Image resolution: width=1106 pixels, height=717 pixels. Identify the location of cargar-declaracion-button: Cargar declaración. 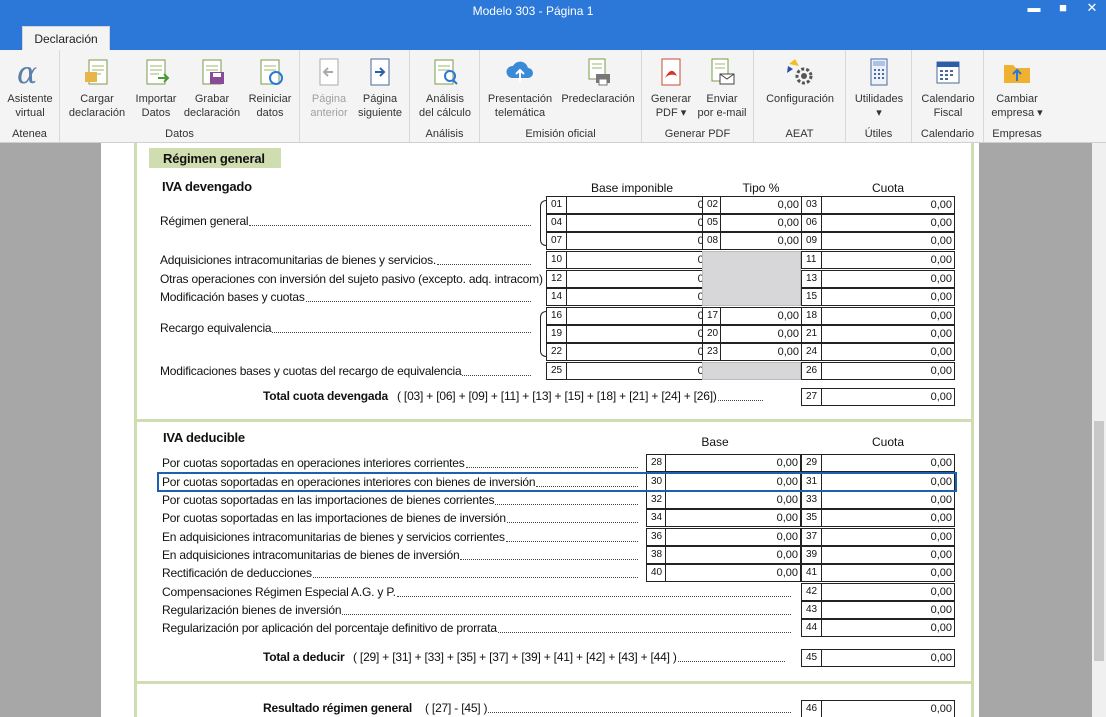
(97, 88).